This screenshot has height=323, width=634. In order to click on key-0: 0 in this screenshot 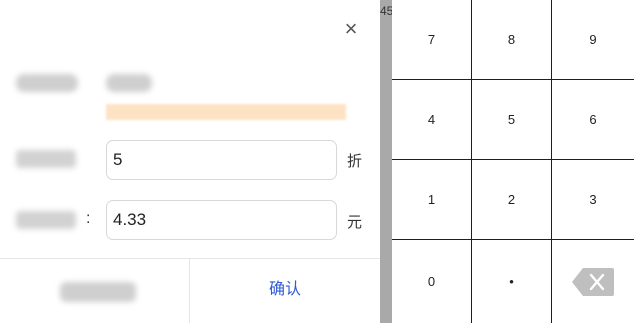, I will do `click(432, 281)`.